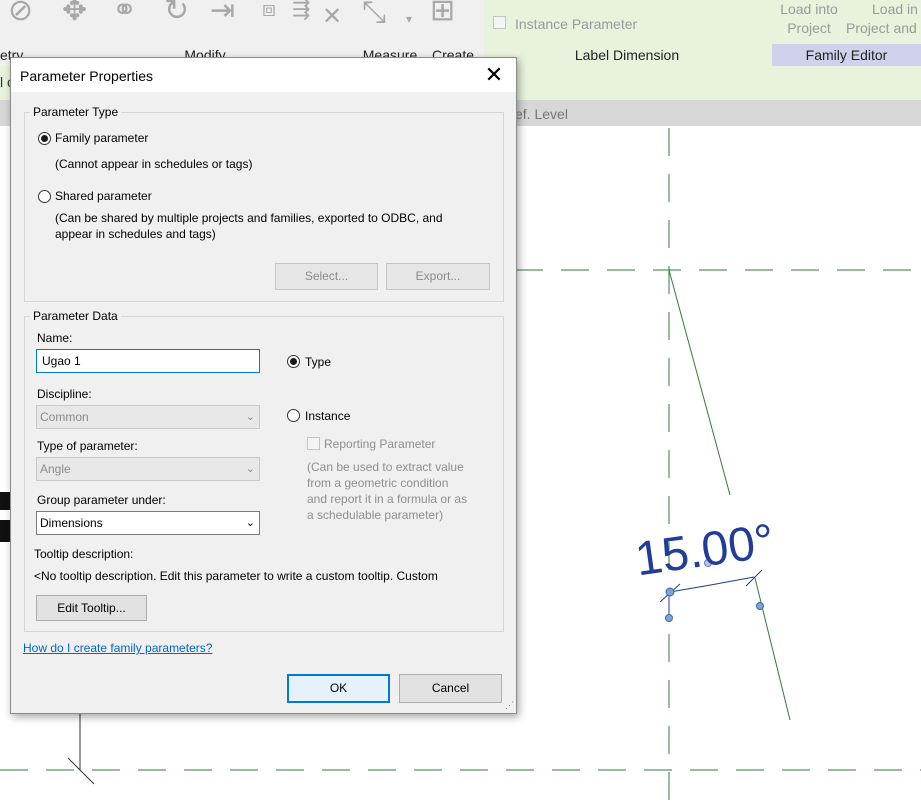  Describe the element at coordinates (380, 444) in the screenshot. I see `reporting-parameter-label: Reporting Parameter` at that location.